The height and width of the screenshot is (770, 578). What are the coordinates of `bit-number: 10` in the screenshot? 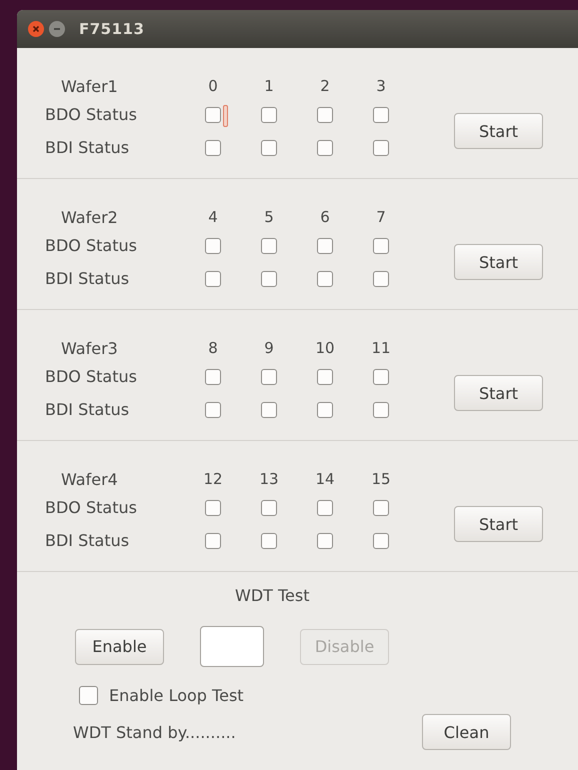 It's located at (325, 348).